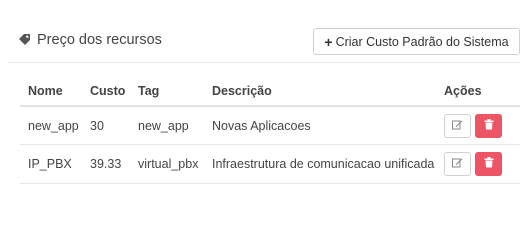 The width and height of the screenshot is (522, 241). What do you see at coordinates (25, 40) in the screenshot?
I see `tag-icon` at bounding box center [25, 40].